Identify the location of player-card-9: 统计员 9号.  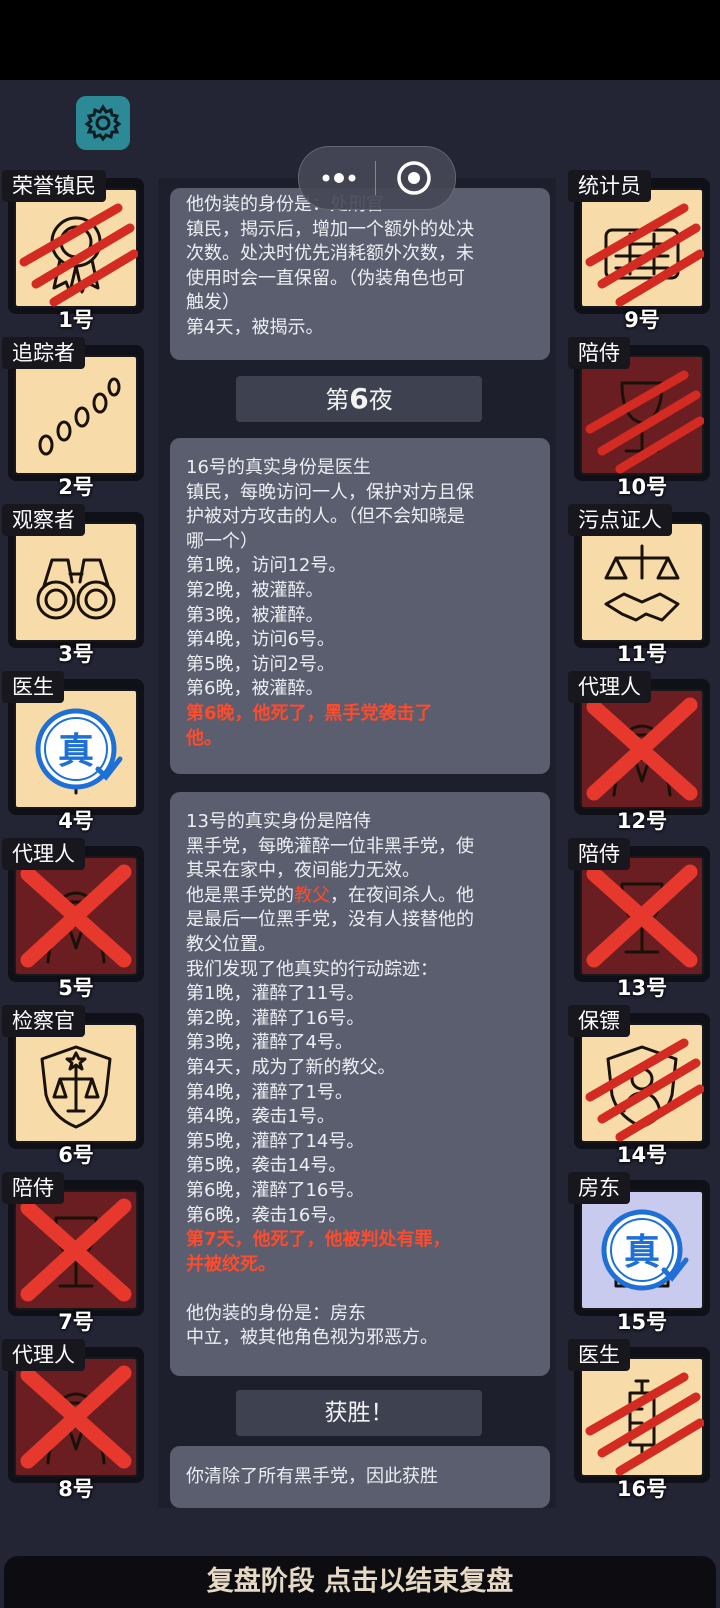
(639, 251).